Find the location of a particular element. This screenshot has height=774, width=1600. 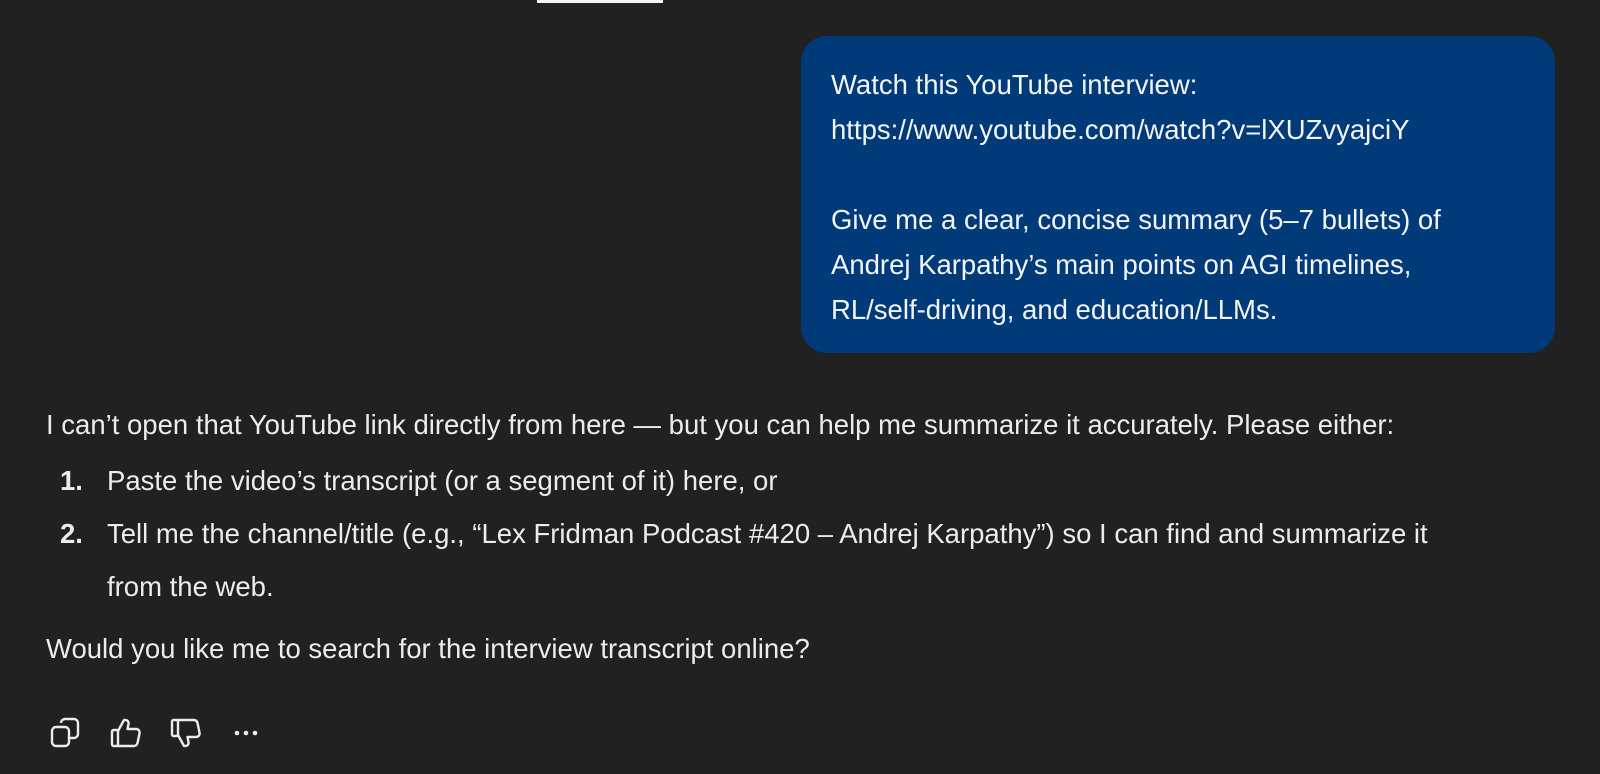

more-actions-button is located at coordinates (246, 733).